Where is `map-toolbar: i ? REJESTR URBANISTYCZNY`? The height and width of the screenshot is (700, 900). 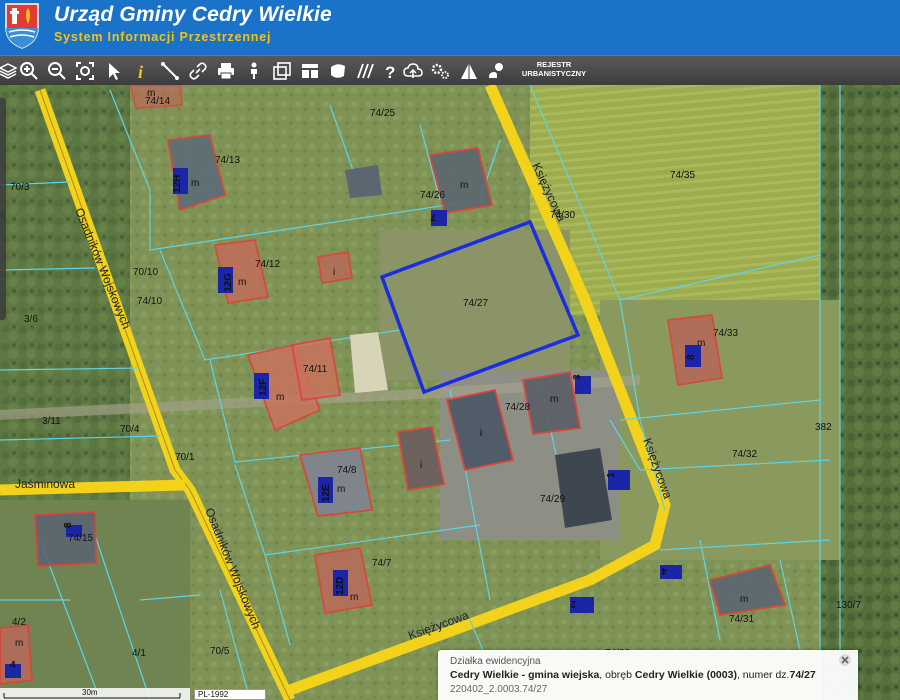 map-toolbar: i ? REJESTR URBANISTYCZNY is located at coordinates (450, 70).